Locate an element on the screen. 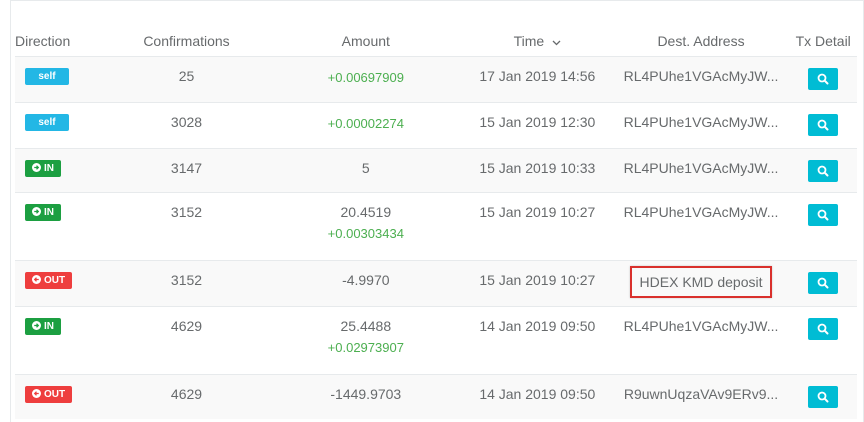 Image resolution: width=864 pixels, height=422 pixels. amount-value: 25.4488 is located at coordinates (366, 326).